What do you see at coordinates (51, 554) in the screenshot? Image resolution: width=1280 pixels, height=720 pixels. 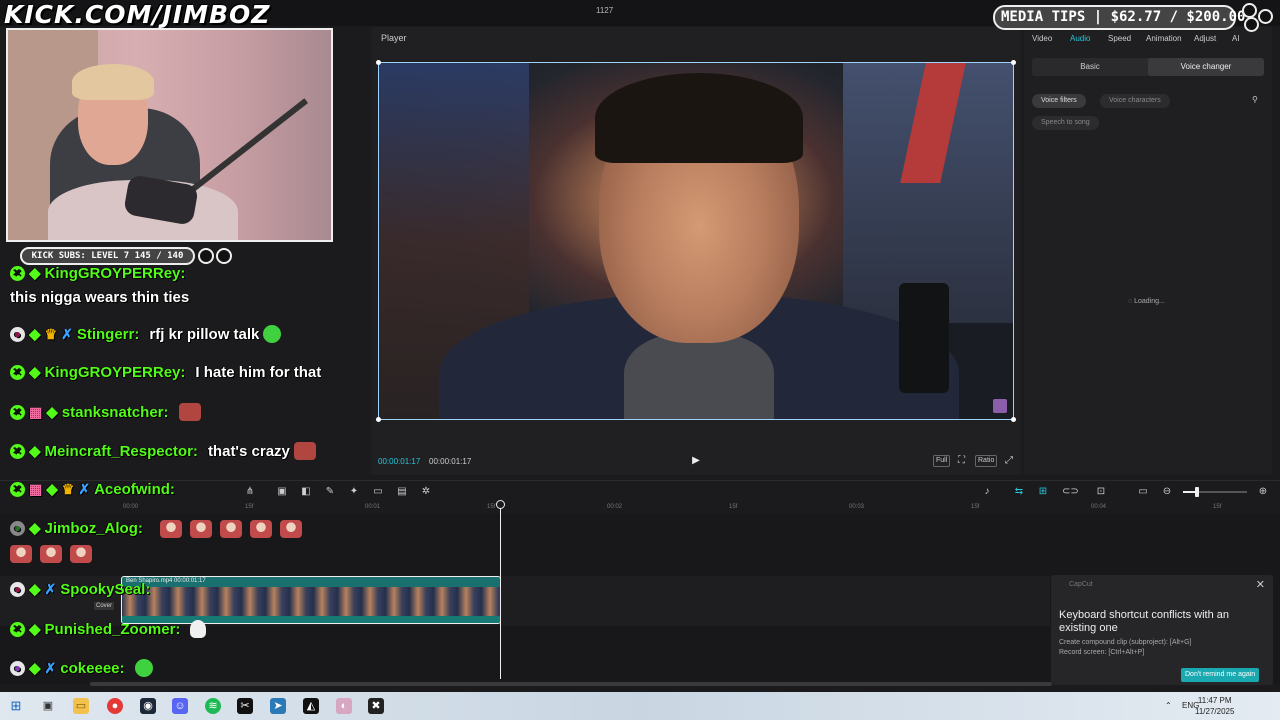 I see `emote-row` at bounding box center [51, 554].